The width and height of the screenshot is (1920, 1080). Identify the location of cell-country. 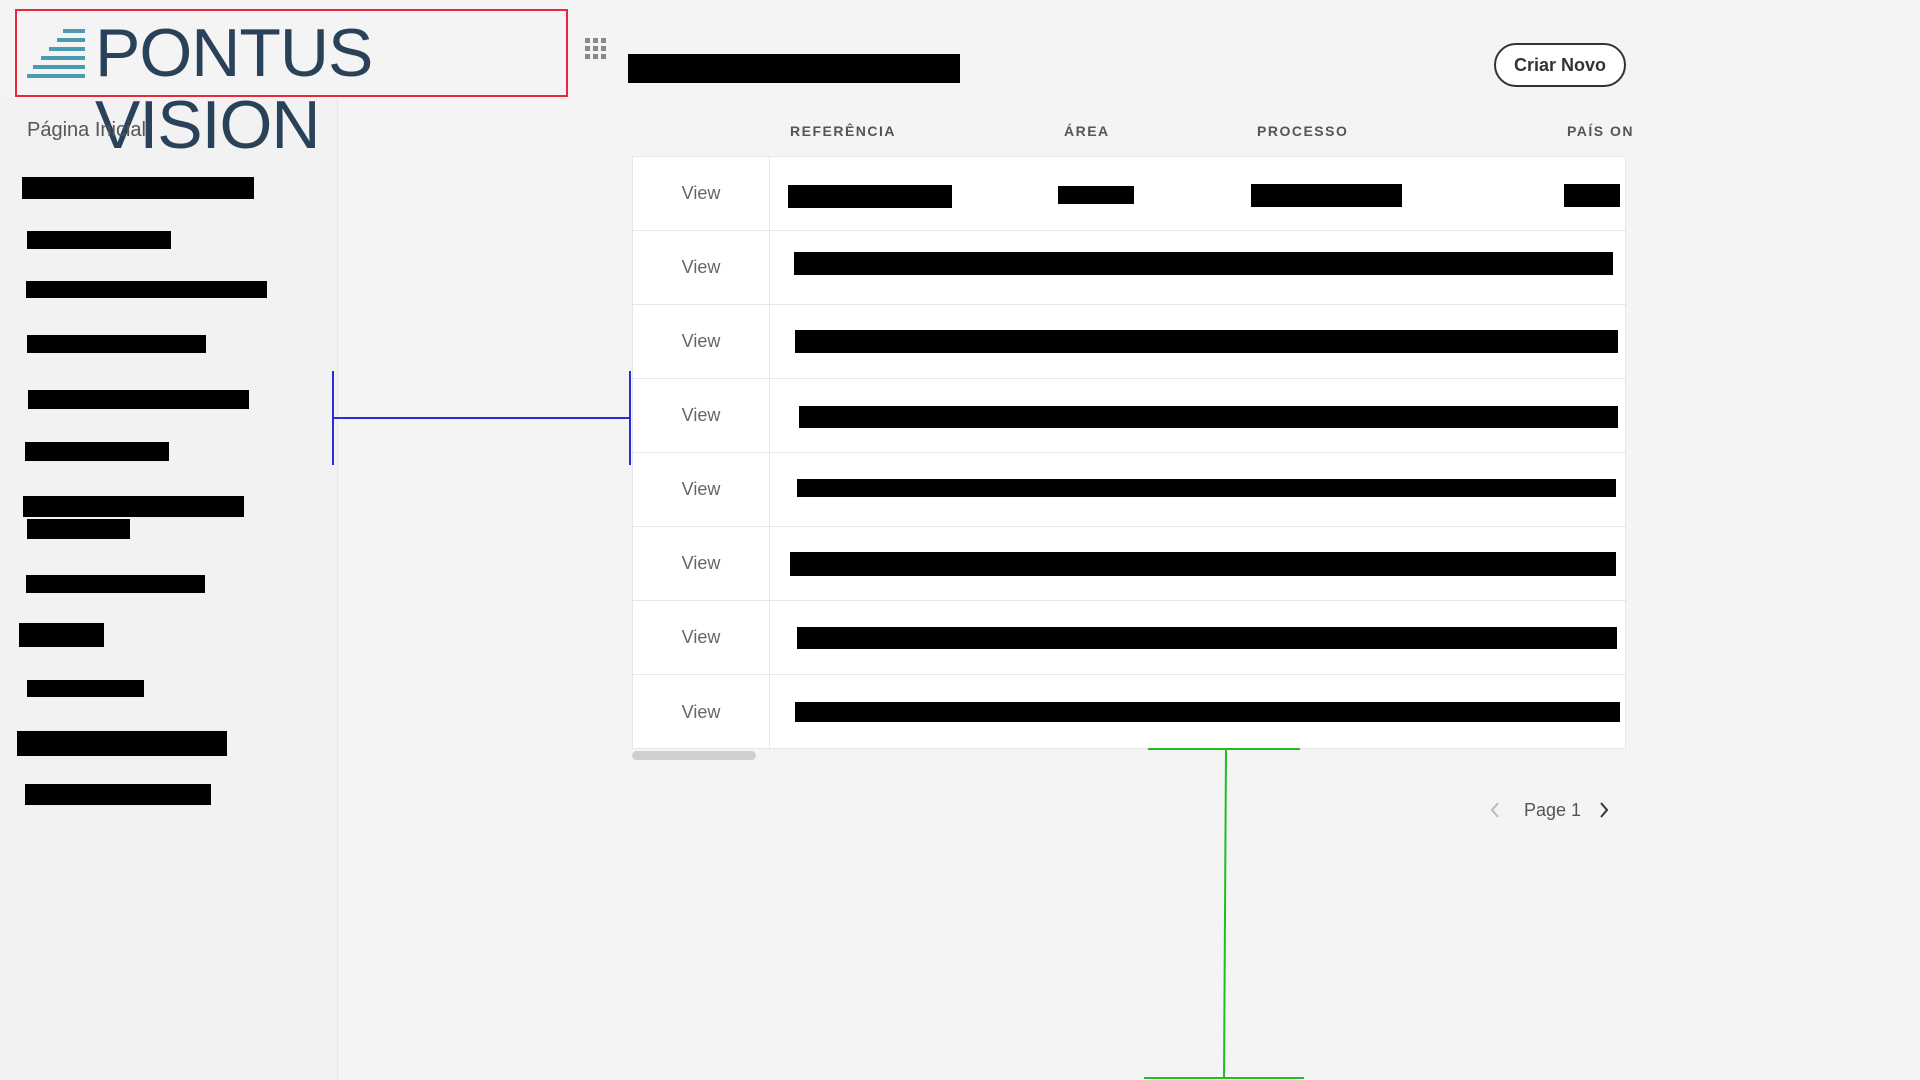
(1592, 195).